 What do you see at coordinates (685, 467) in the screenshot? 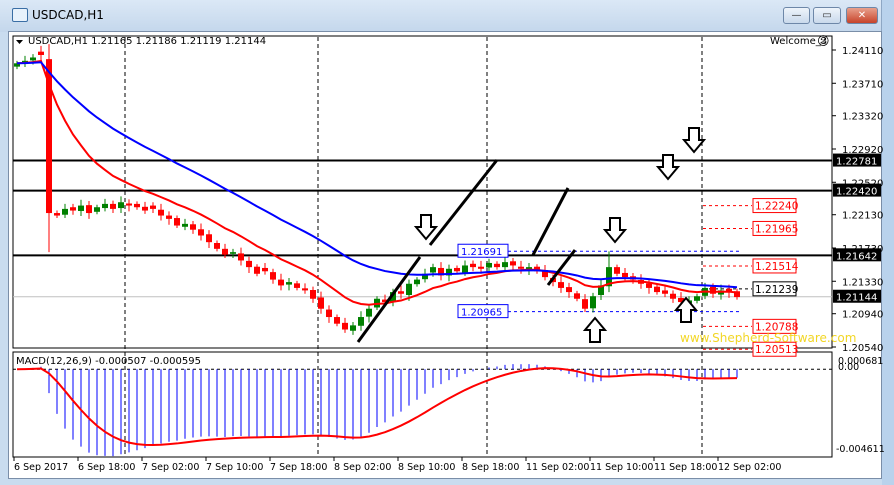
I see `x-tick-label: 11 Sep 18:00` at bounding box center [685, 467].